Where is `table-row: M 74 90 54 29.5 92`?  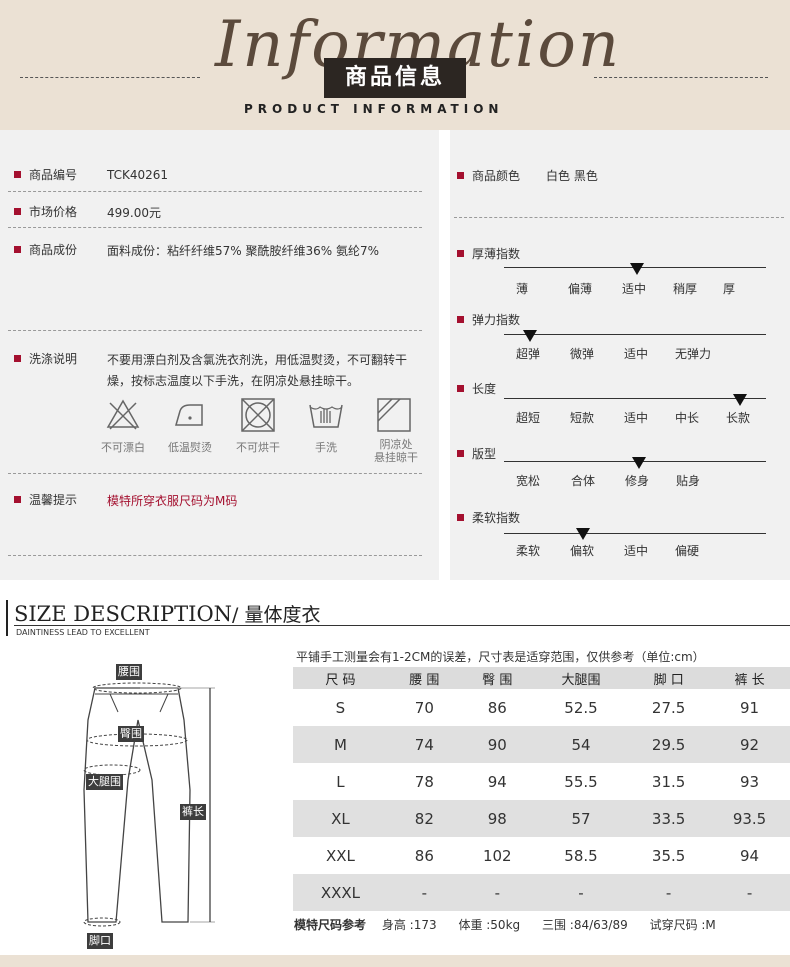 table-row: M 74 90 54 29.5 92 is located at coordinates (541, 744).